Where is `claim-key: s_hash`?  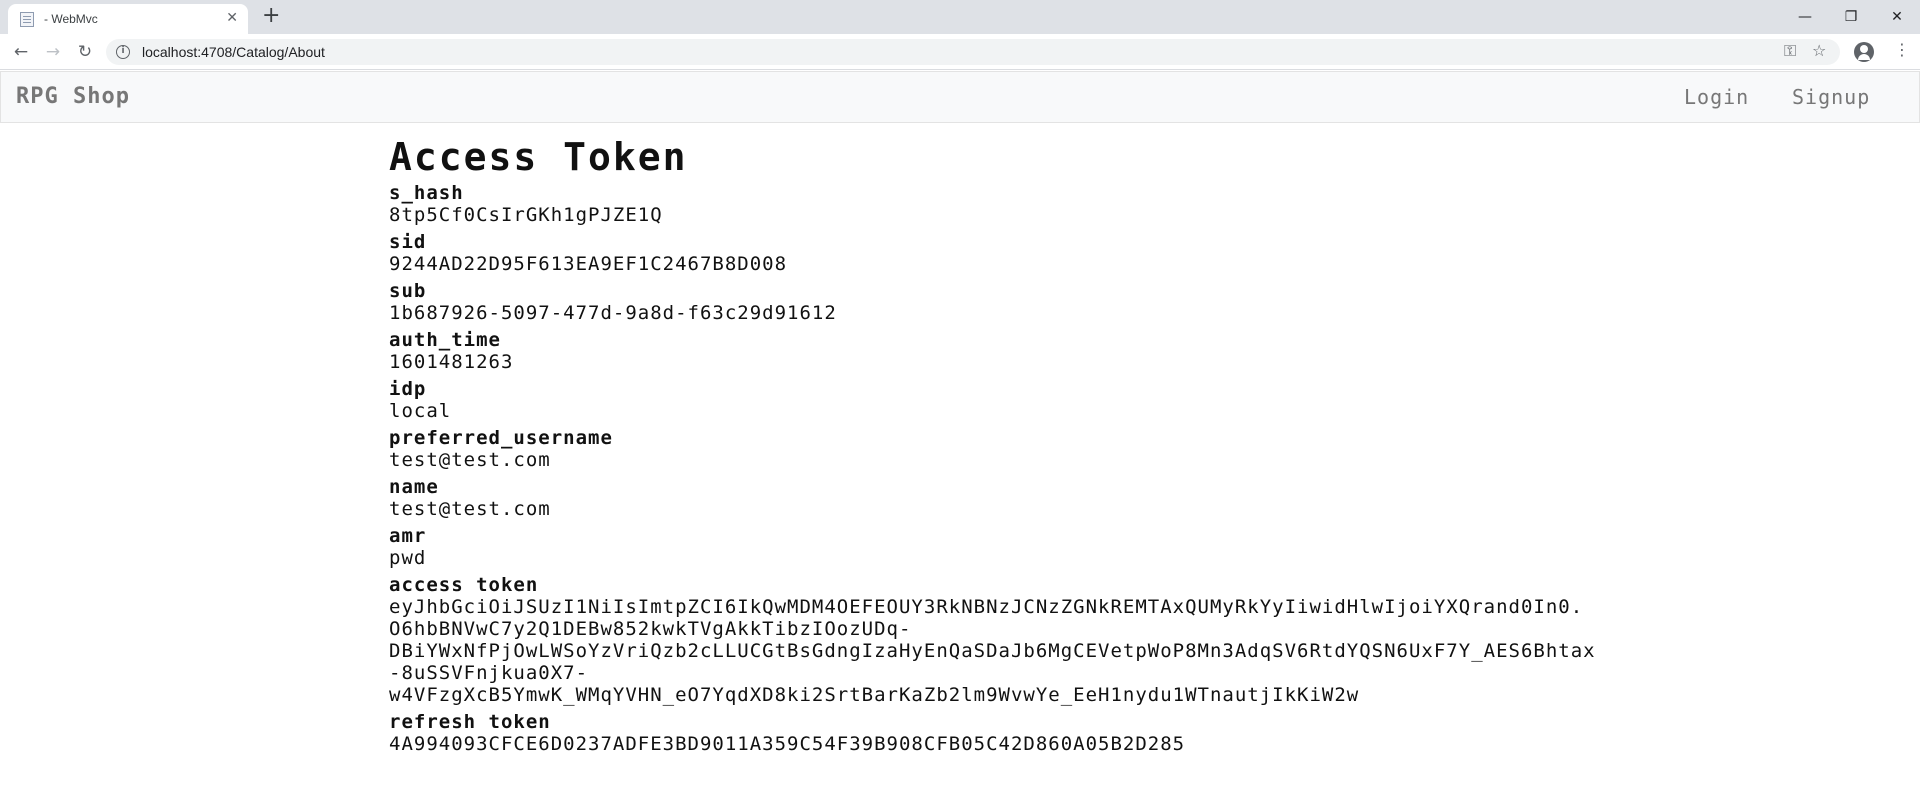
claim-key: s_hash is located at coordinates (426, 193).